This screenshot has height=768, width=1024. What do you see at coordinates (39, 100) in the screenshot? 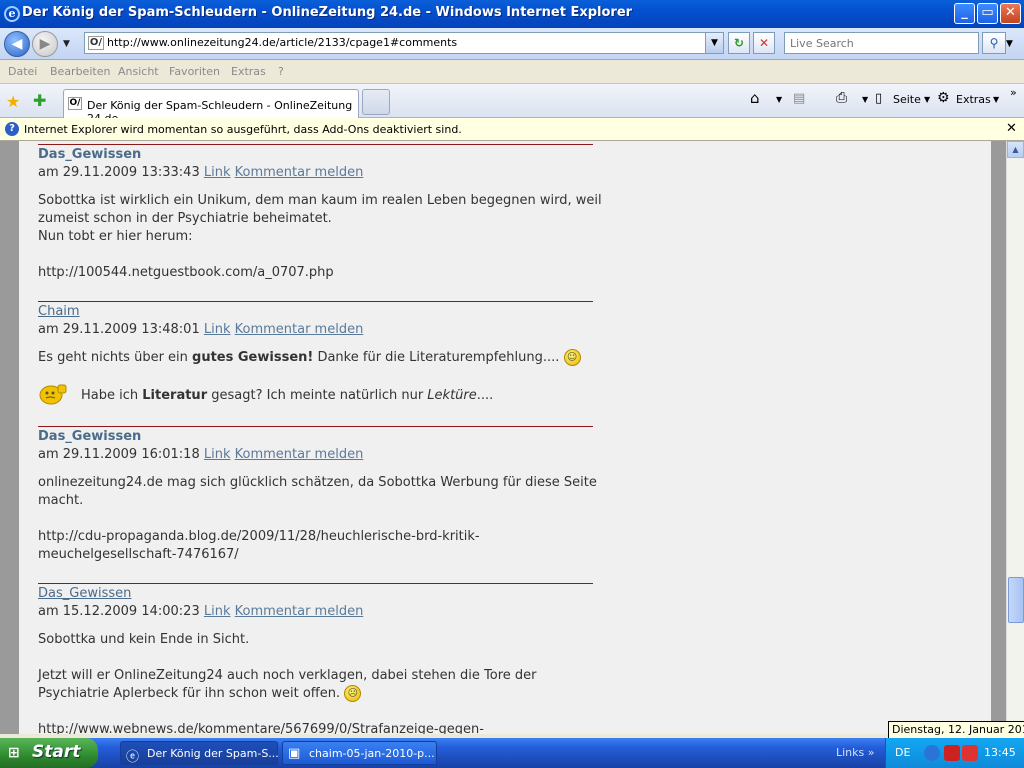
I see `add-favorite-icon: ✚` at bounding box center [39, 100].